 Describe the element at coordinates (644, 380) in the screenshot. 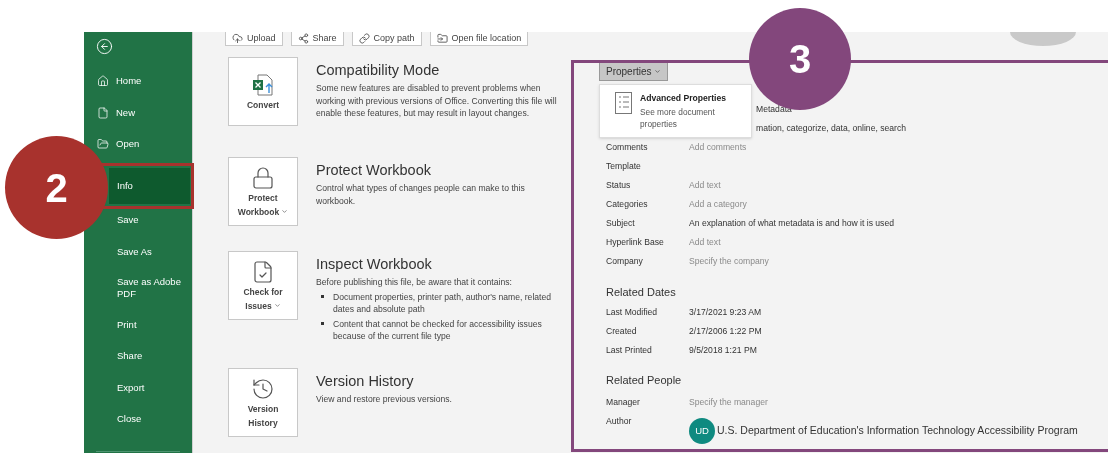

I see `group-heading: Related People` at that location.